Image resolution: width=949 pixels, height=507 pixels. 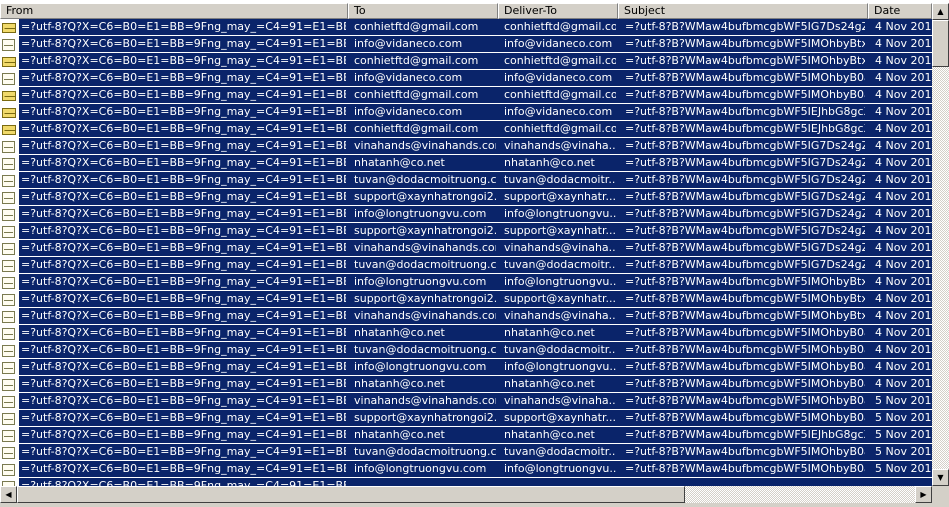 What do you see at coordinates (940, 244) in the screenshot?
I see `vertical-scrollbar: ▲ ▼` at bounding box center [940, 244].